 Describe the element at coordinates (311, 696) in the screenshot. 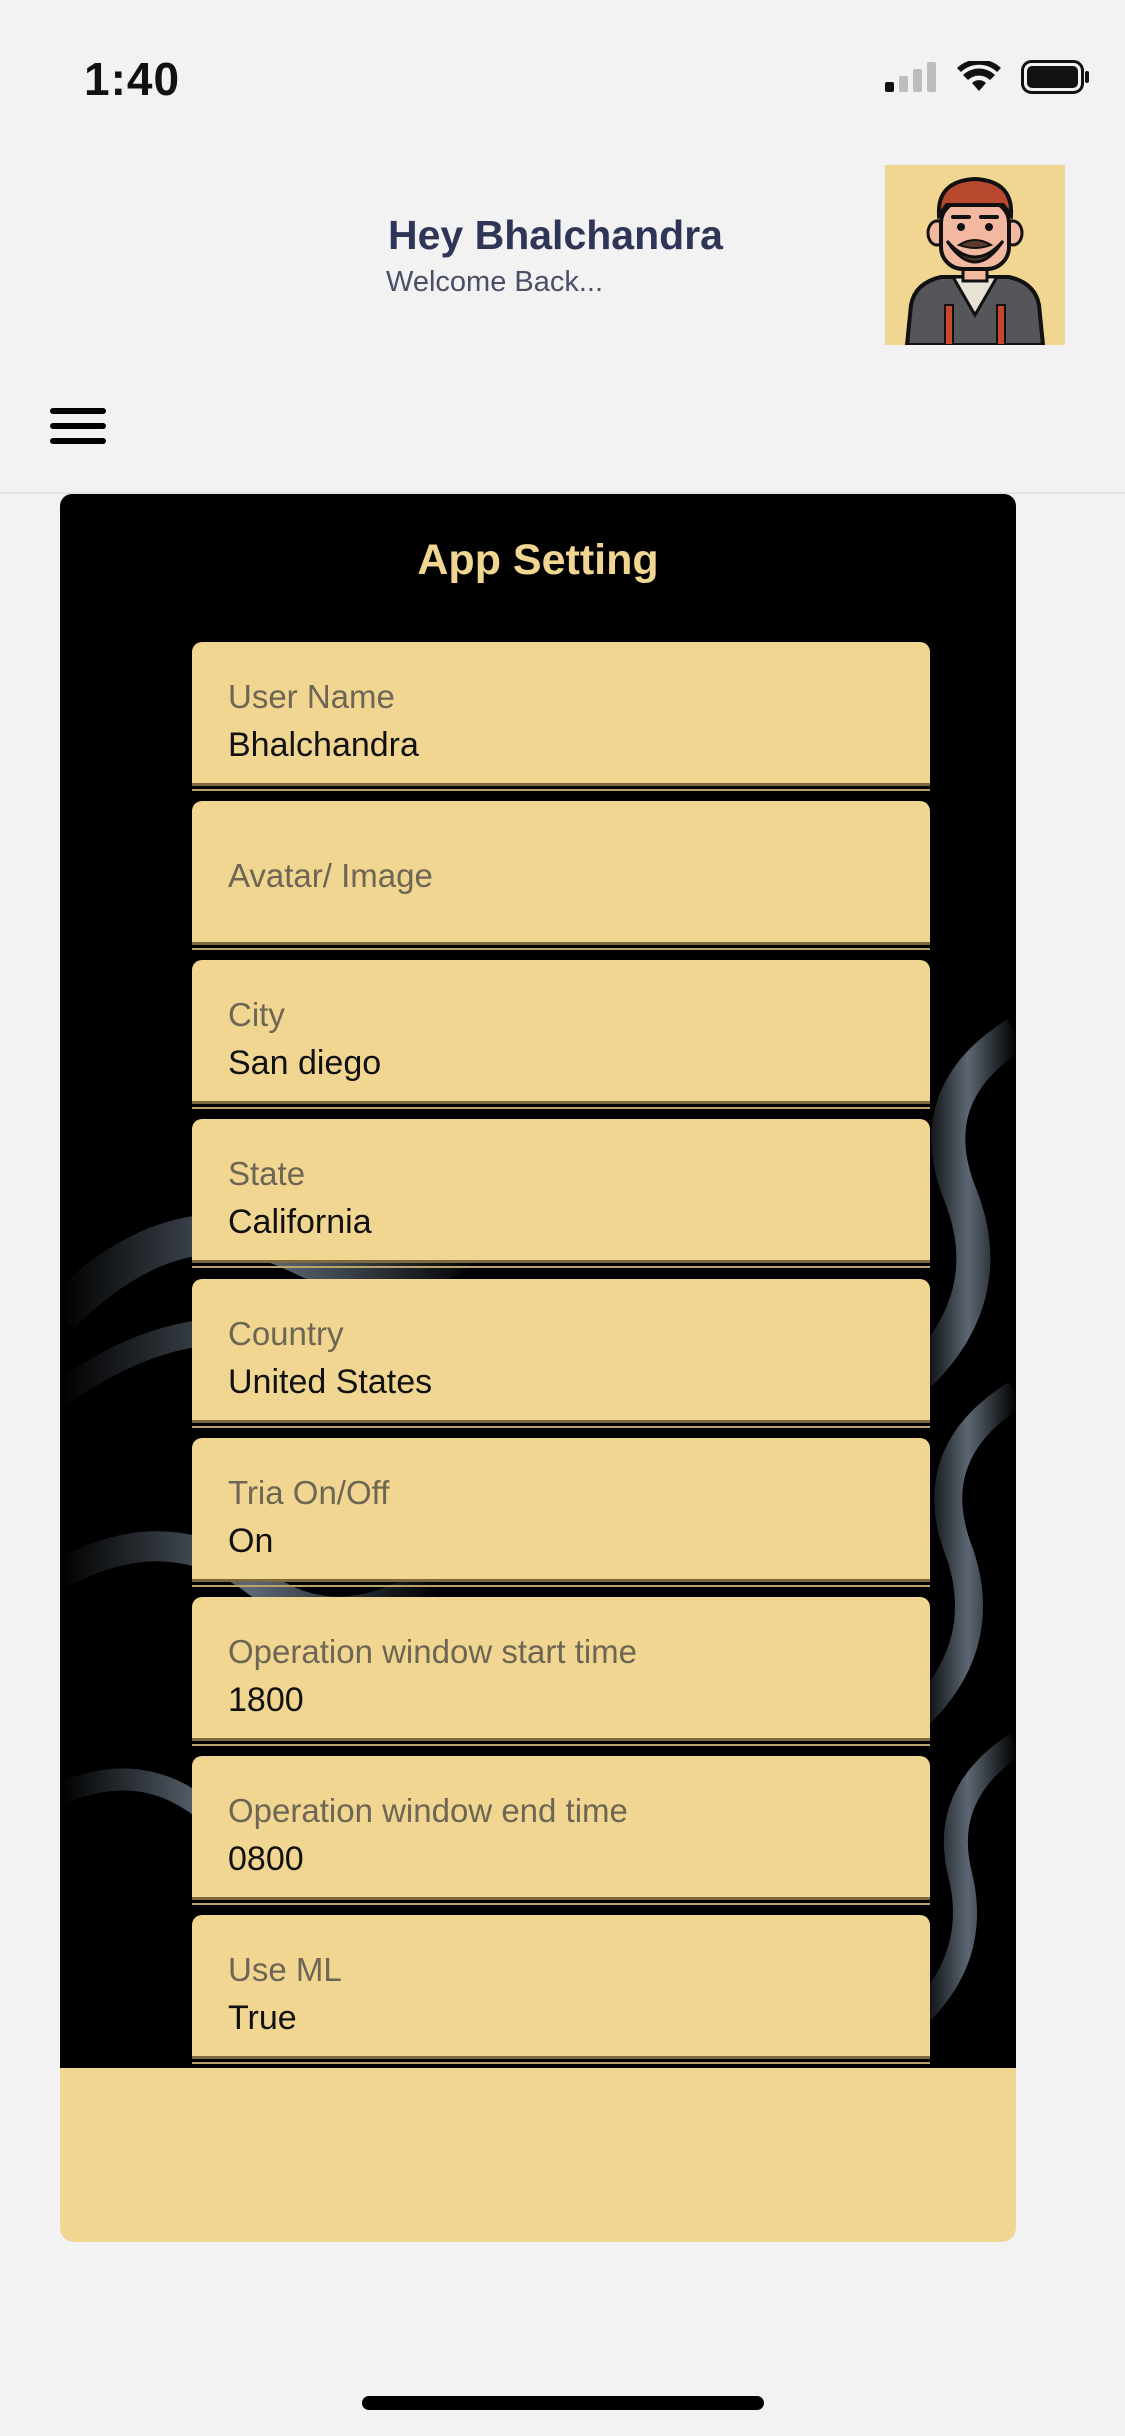

I see `field-label: User Name` at that location.